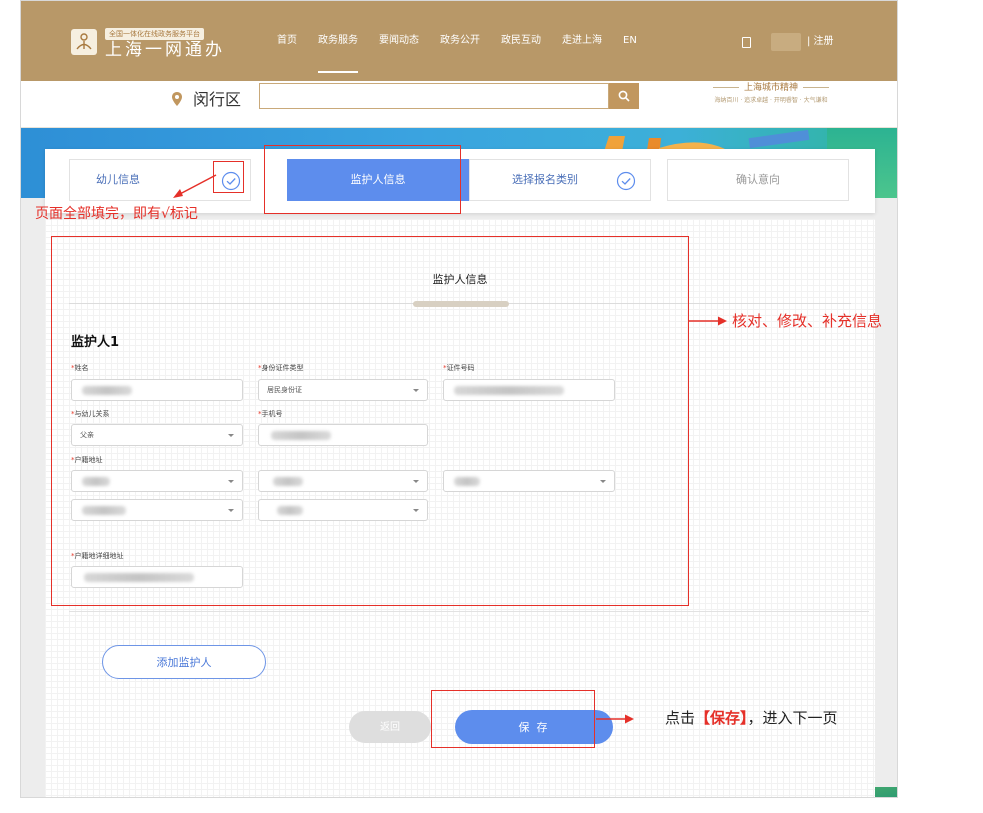  Describe the element at coordinates (287, 41) in the screenshot. I see `nav-item-home: 首页` at that location.